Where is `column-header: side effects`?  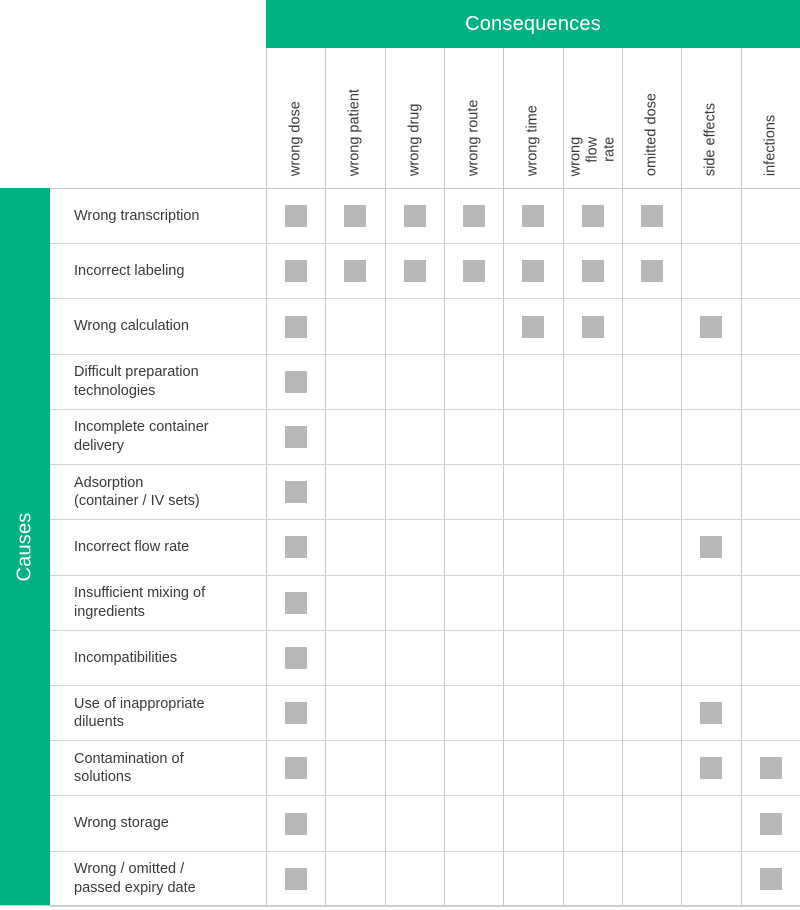 column-header: side effects is located at coordinates (711, 118).